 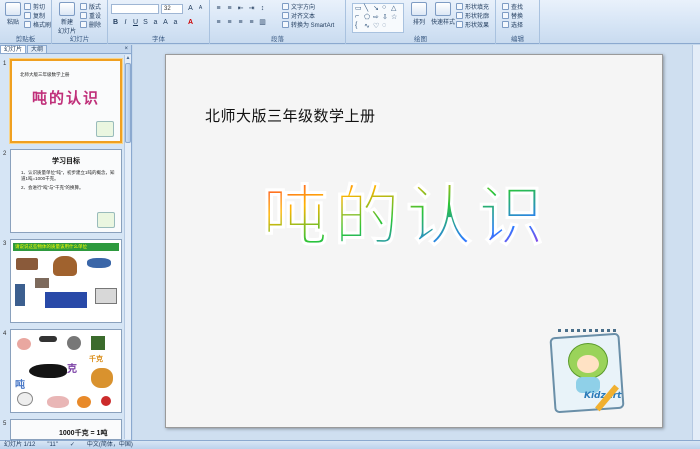 What do you see at coordinates (367, 17) in the screenshot?
I see `pentagon-shape-icon: ⬠` at bounding box center [367, 17].